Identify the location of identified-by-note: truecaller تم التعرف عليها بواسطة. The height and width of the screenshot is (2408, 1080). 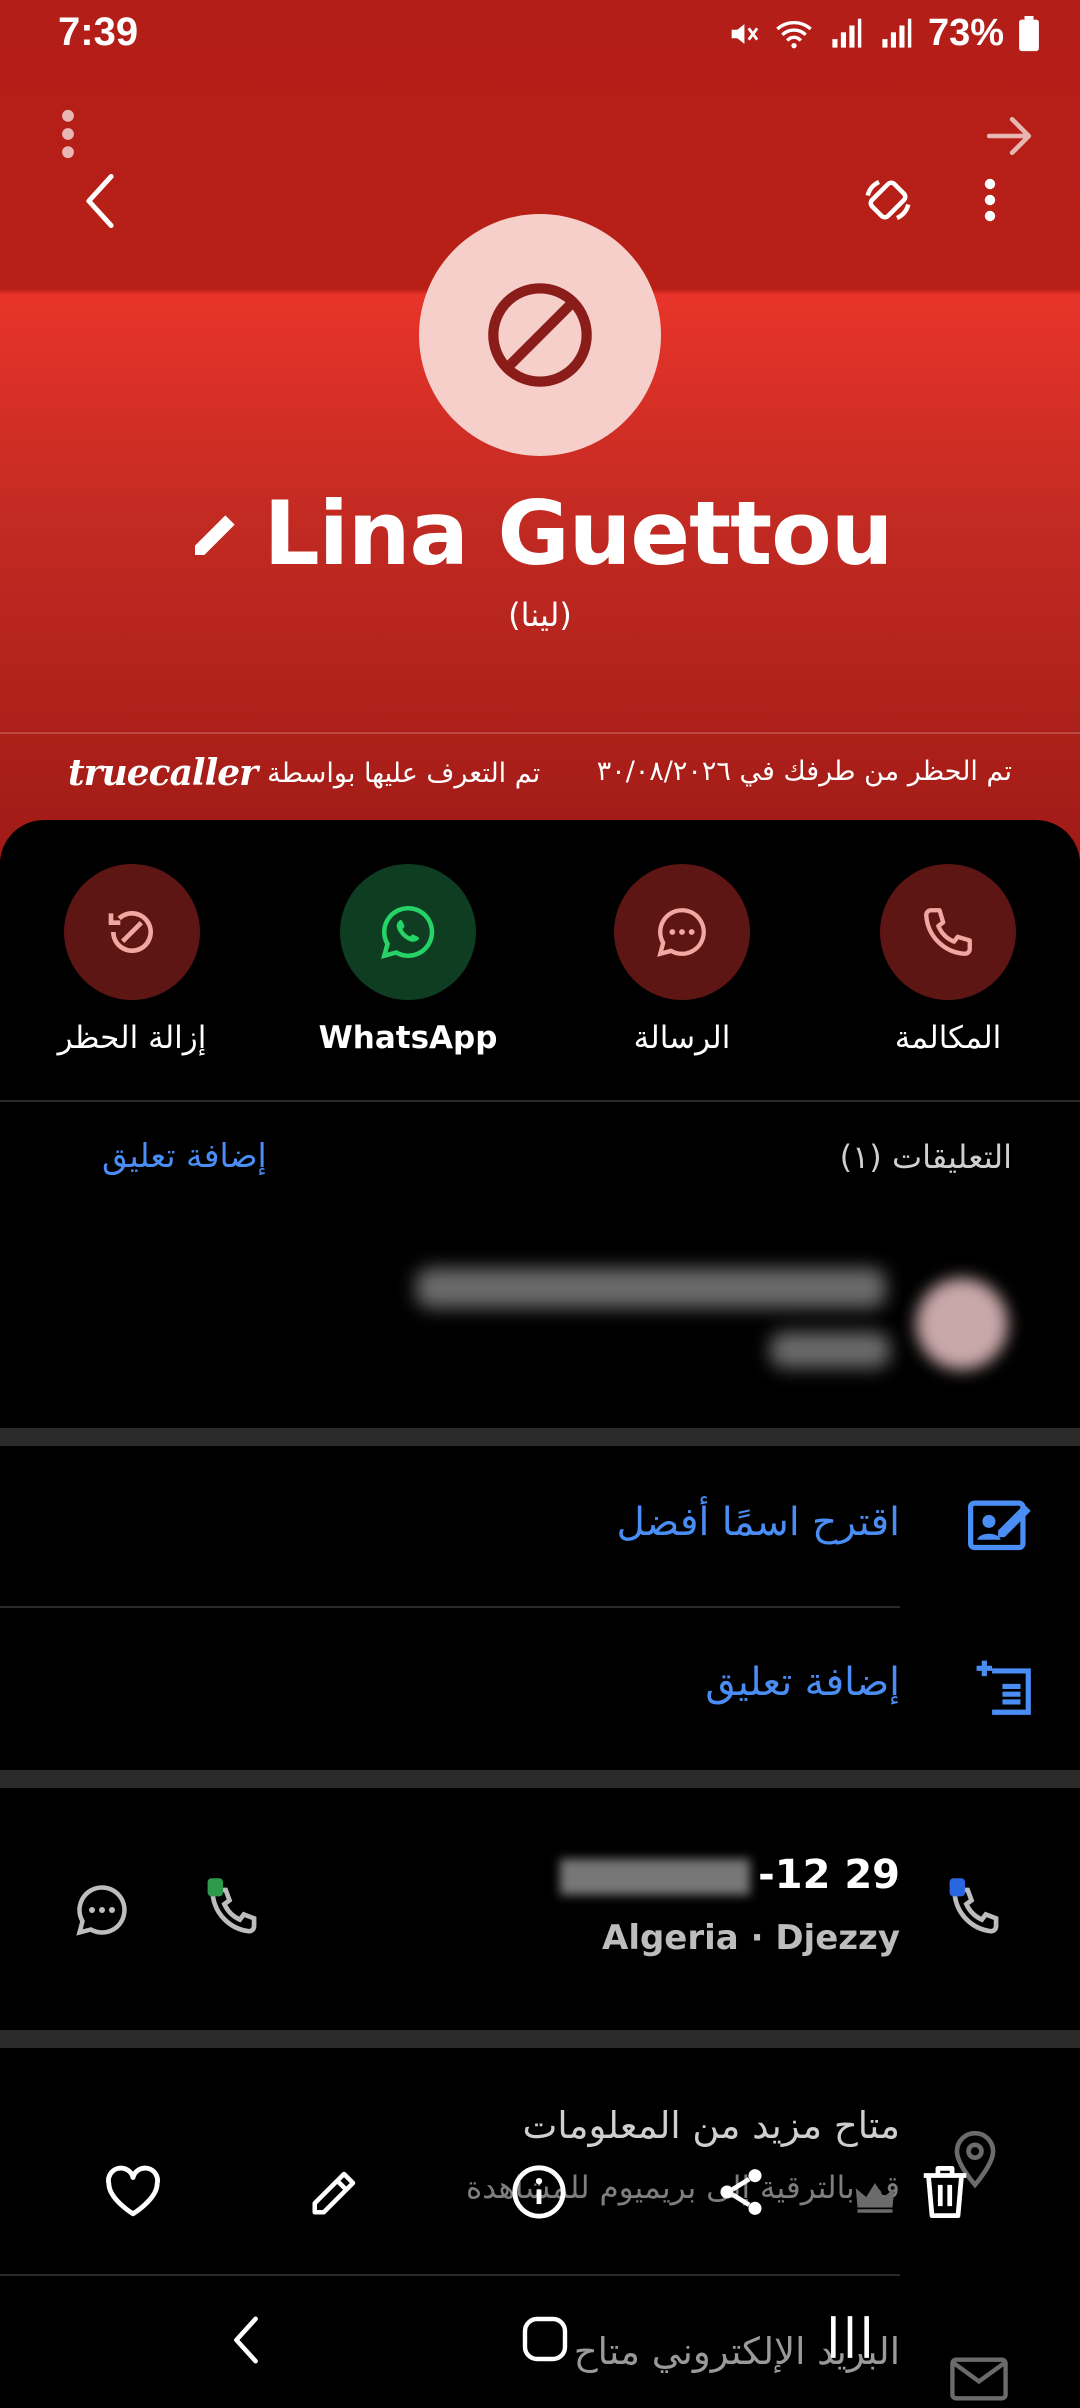
(304, 773).